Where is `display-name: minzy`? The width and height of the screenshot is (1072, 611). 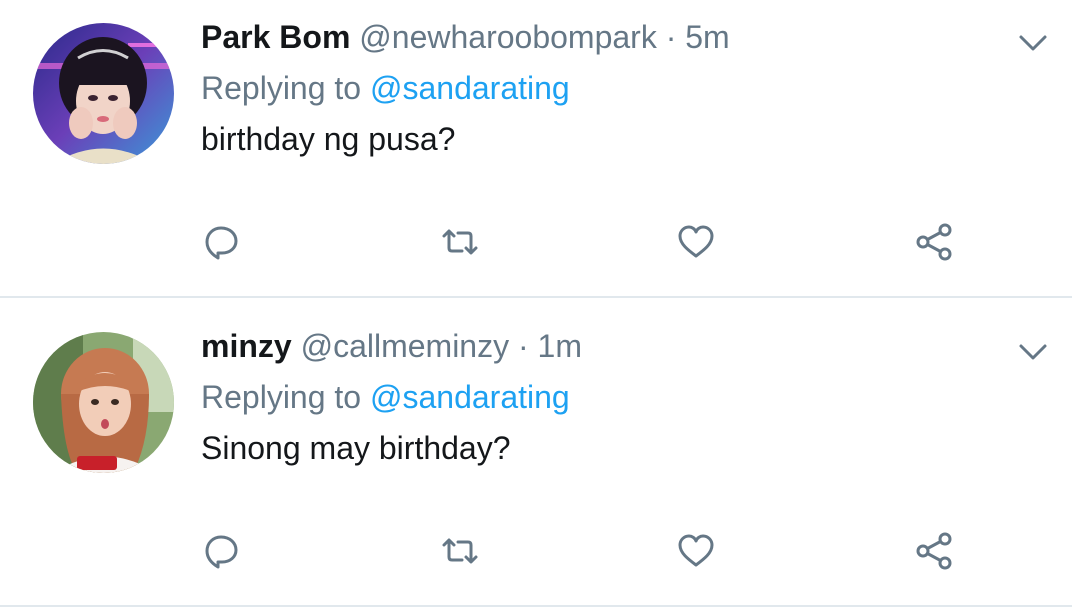
display-name: minzy is located at coordinates (246, 346).